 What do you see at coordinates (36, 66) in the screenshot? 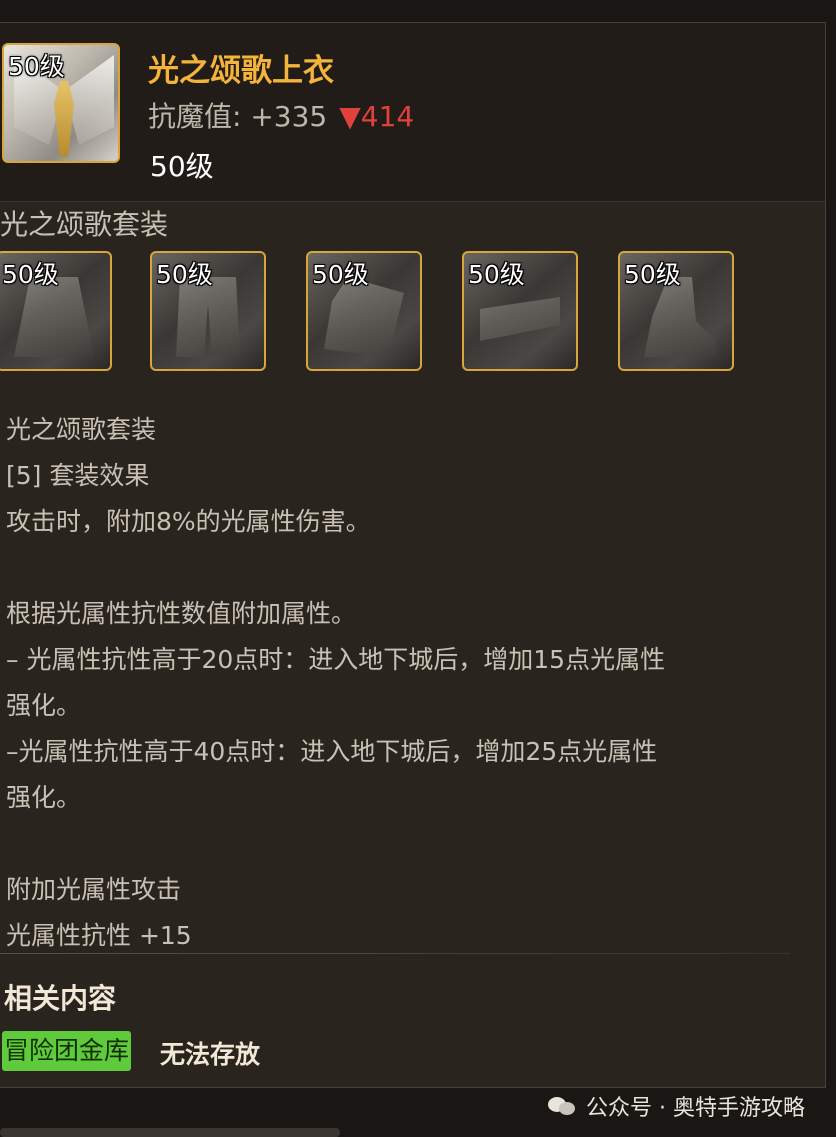
I see `item-icon-level: 50级` at bounding box center [36, 66].